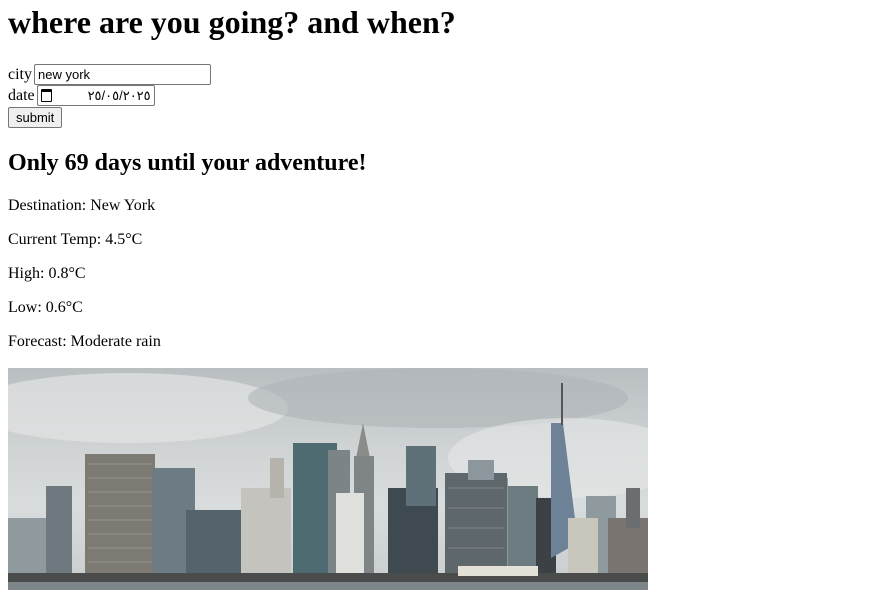  I want to click on city-label: city, so click(20, 74).